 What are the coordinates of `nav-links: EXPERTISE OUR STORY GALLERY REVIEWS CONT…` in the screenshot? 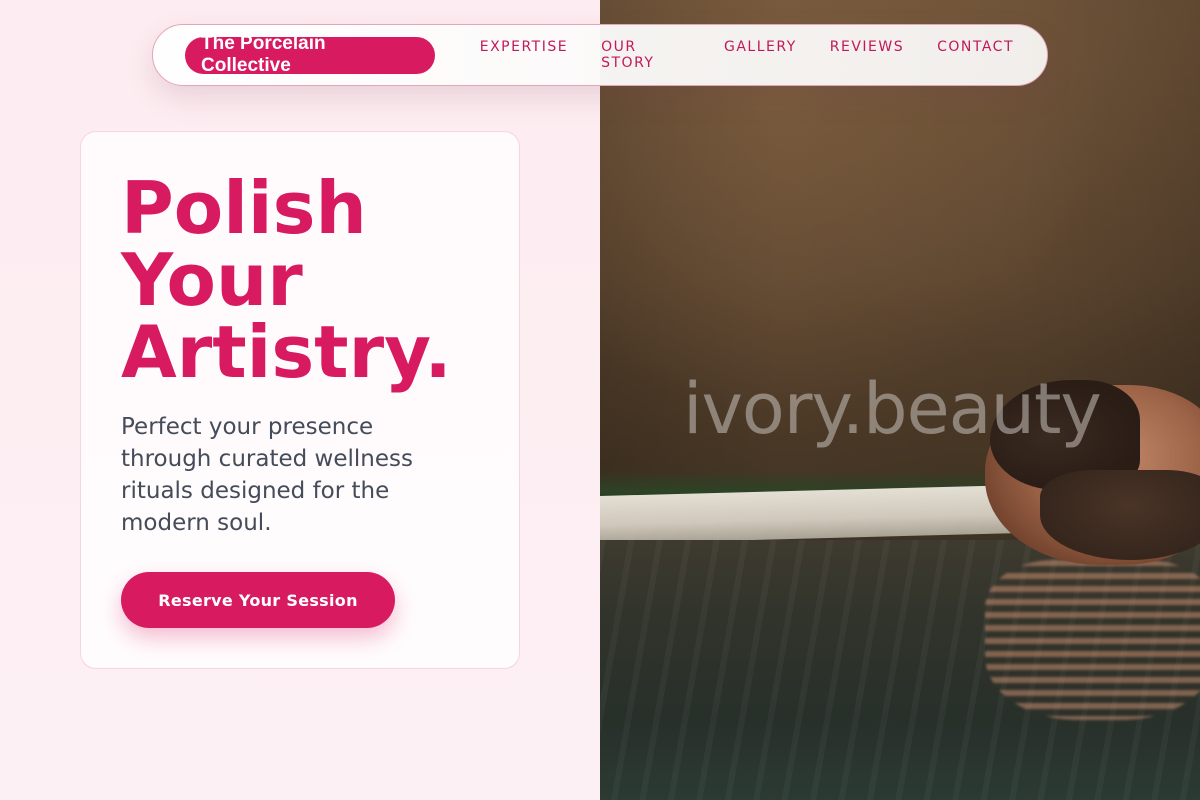 It's located at (763, 55).